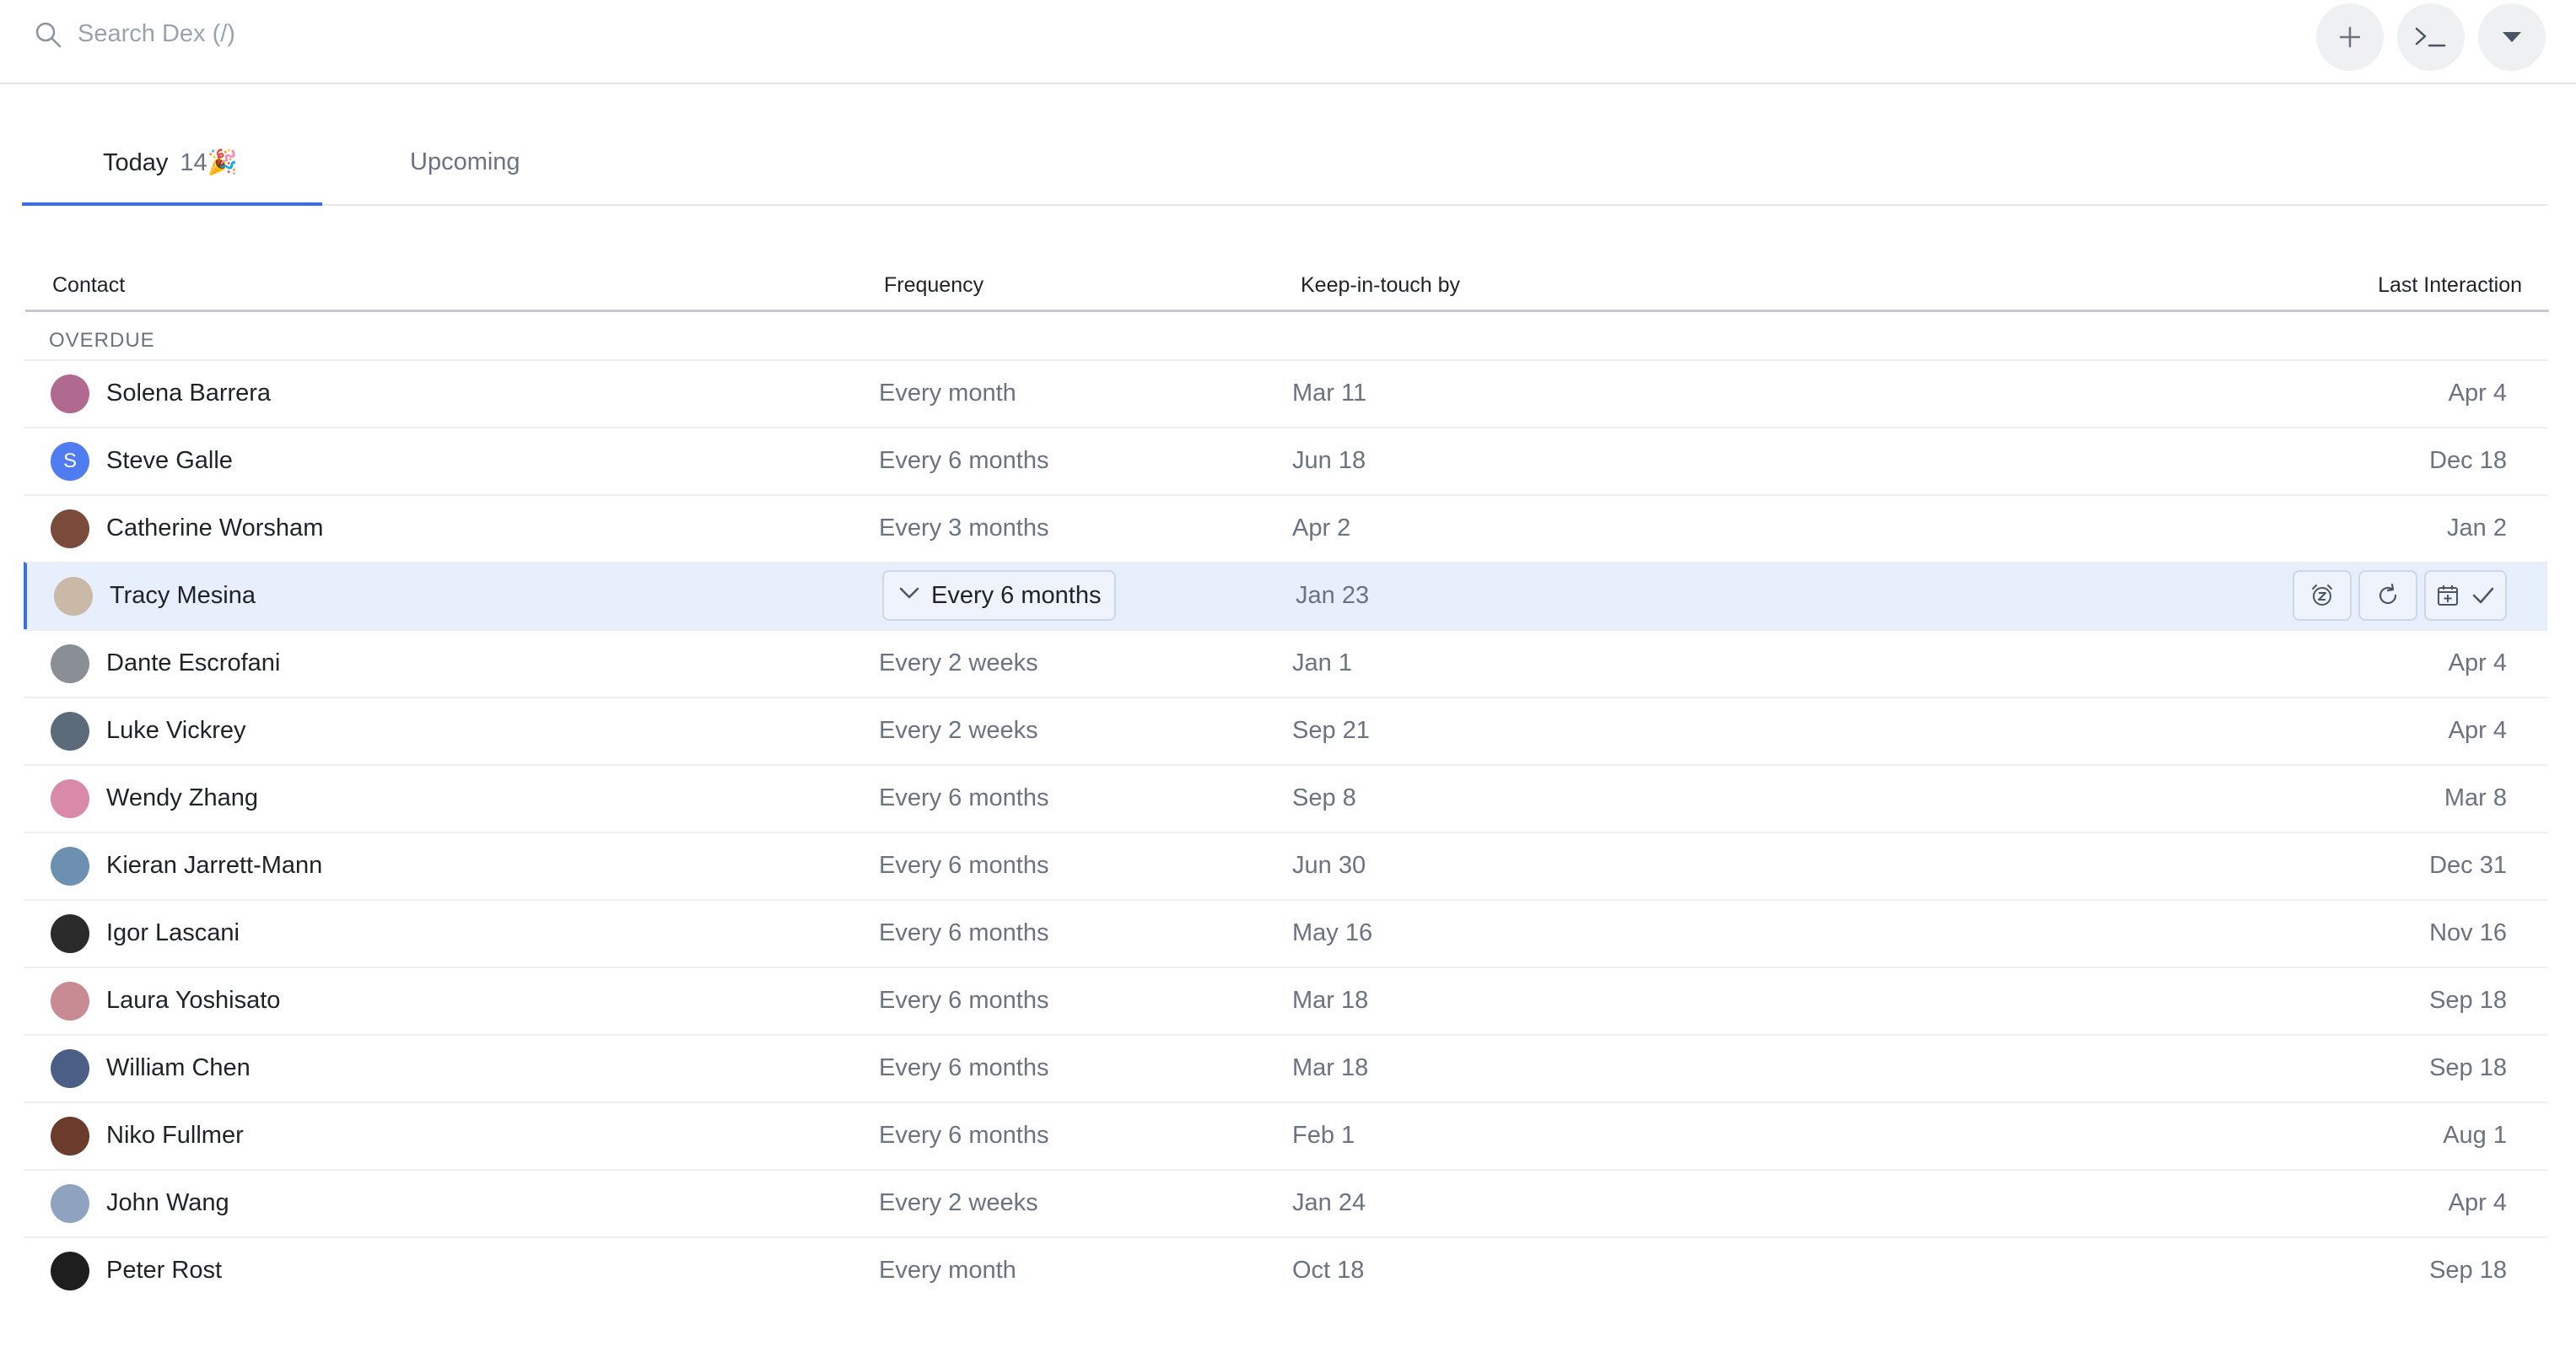  I want to click on keep-in-touch-date: Feb 1, so click(1323, 1135).